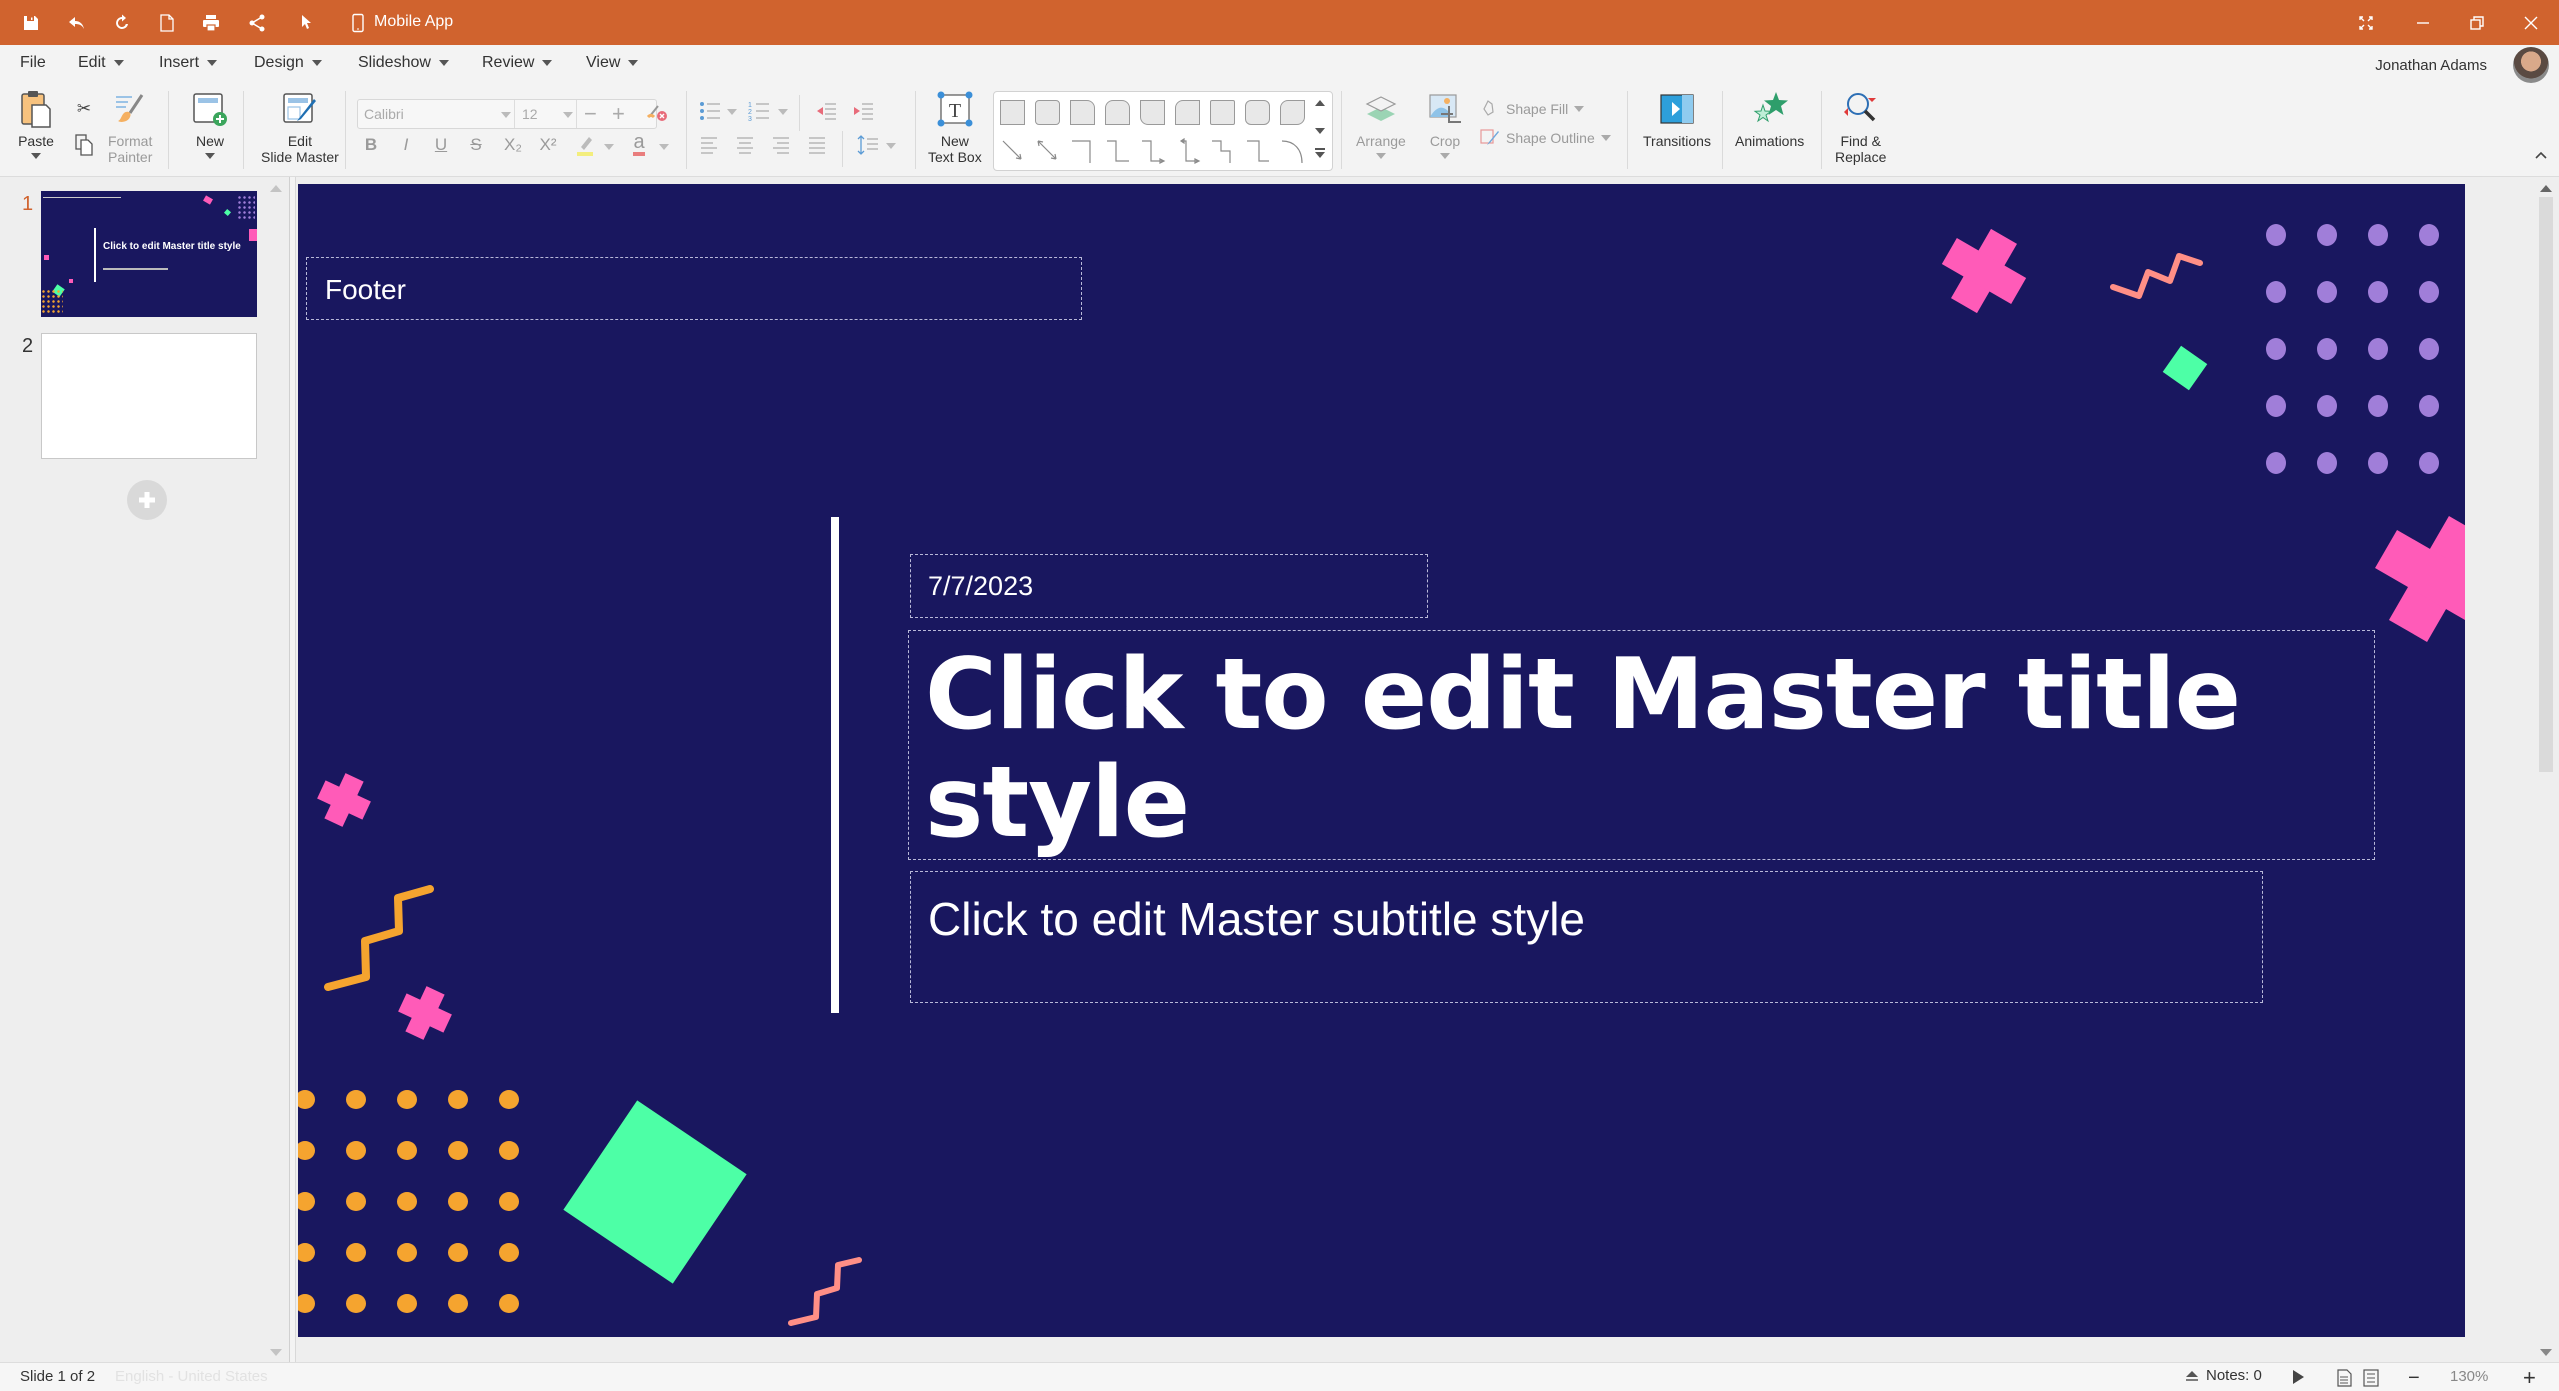 The image size is (2559, 1391). What do you see at coordinates (2546, 484) in the screenshot?
I see `scrollbar-thumb` at bounding box center [2546, 484].